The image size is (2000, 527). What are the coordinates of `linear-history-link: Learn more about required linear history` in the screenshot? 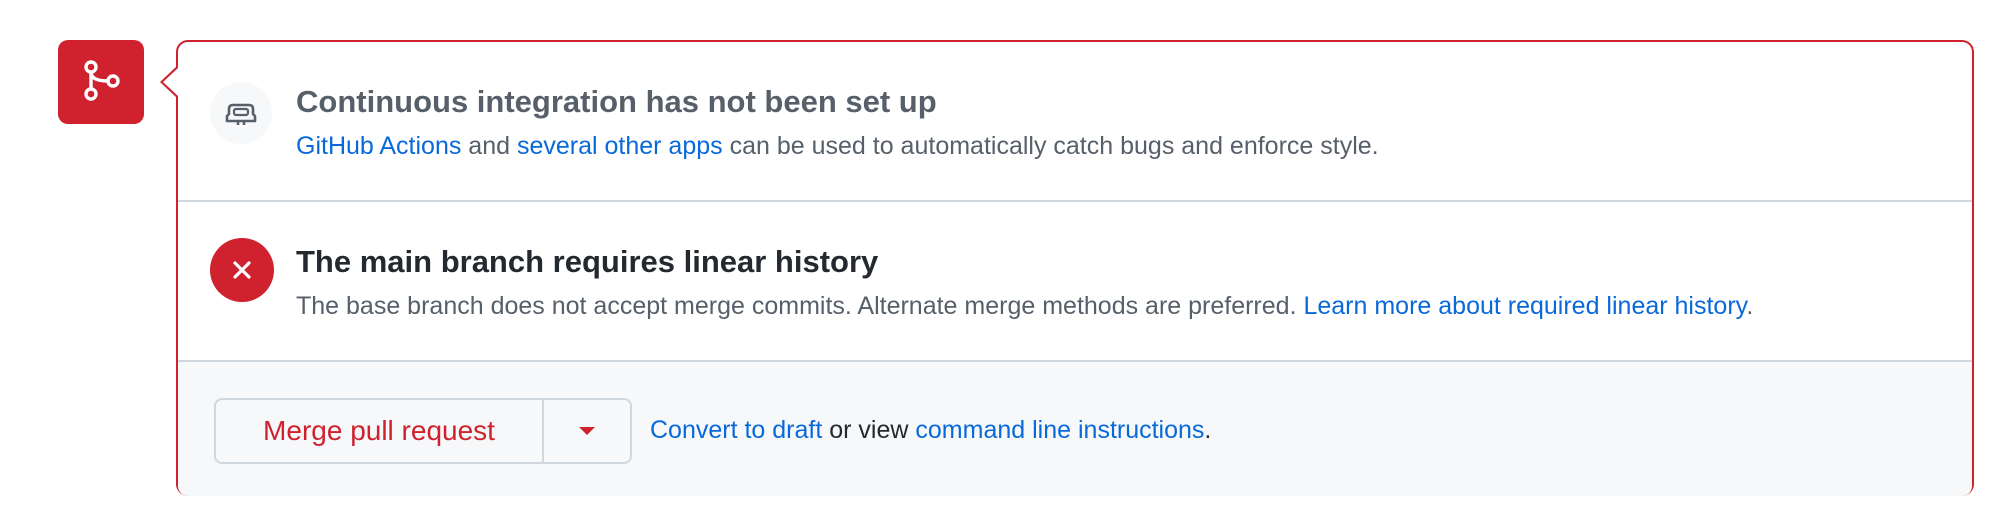 It's located at (1524, 306).